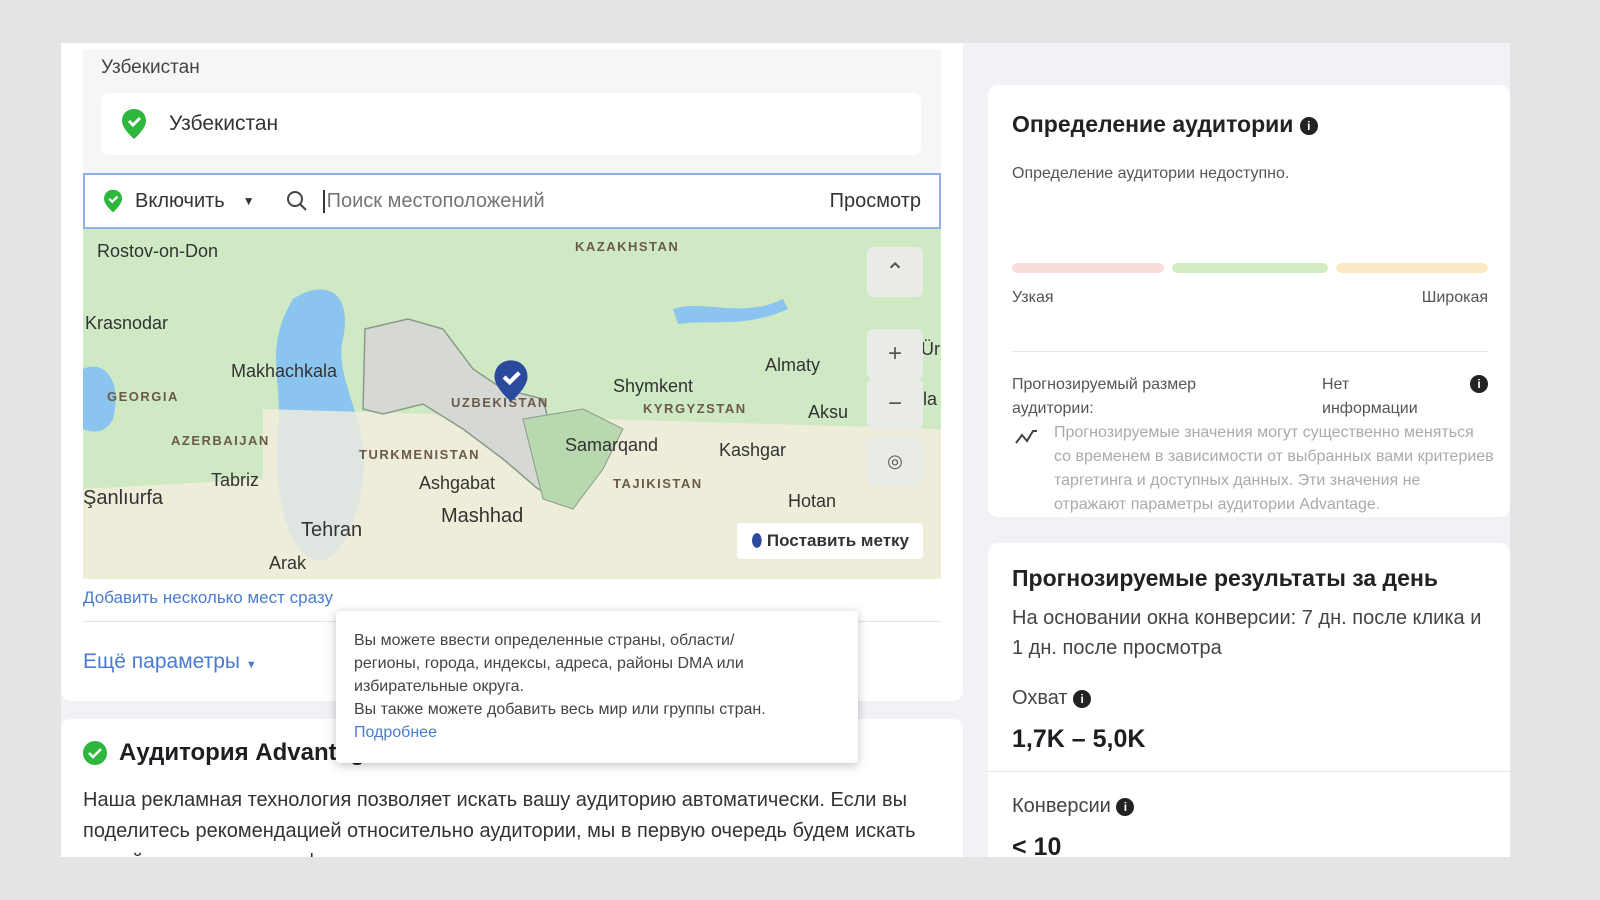 The width and height of the screenshot is (1600, 900). What do you see at coordinates (793, 365) in the screenshot?
I see `map-label: Almaty` at bounding box center [793, 365].